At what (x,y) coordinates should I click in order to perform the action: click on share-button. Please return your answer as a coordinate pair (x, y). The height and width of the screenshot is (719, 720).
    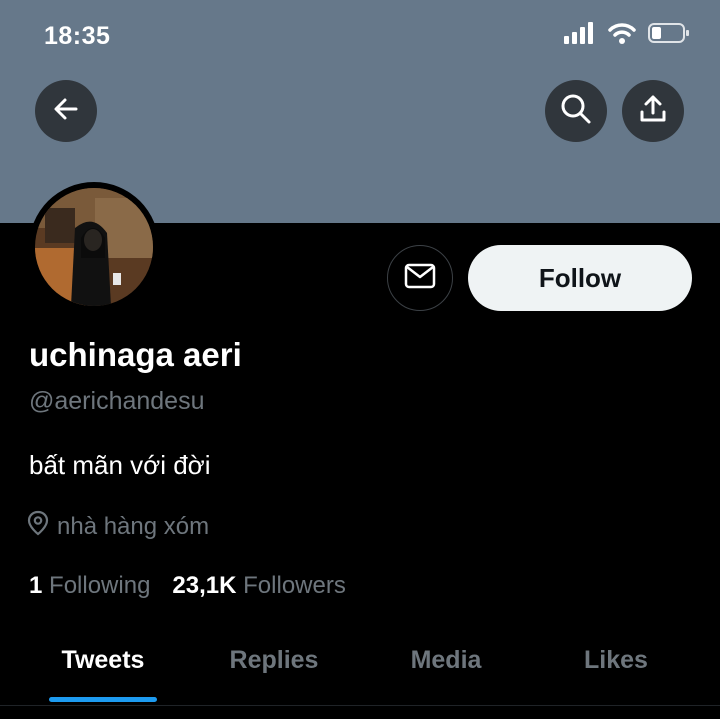
    Looking at the image, I should click on (653, 111).